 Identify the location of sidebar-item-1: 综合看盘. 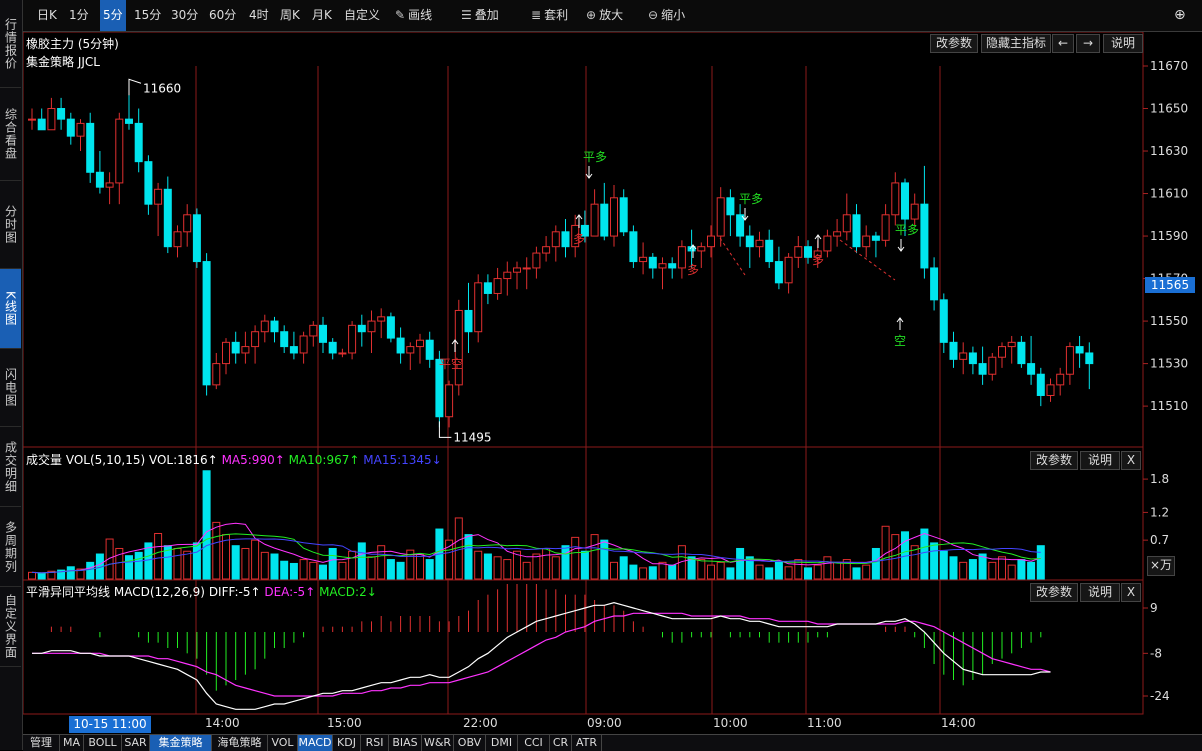
(10, 134).